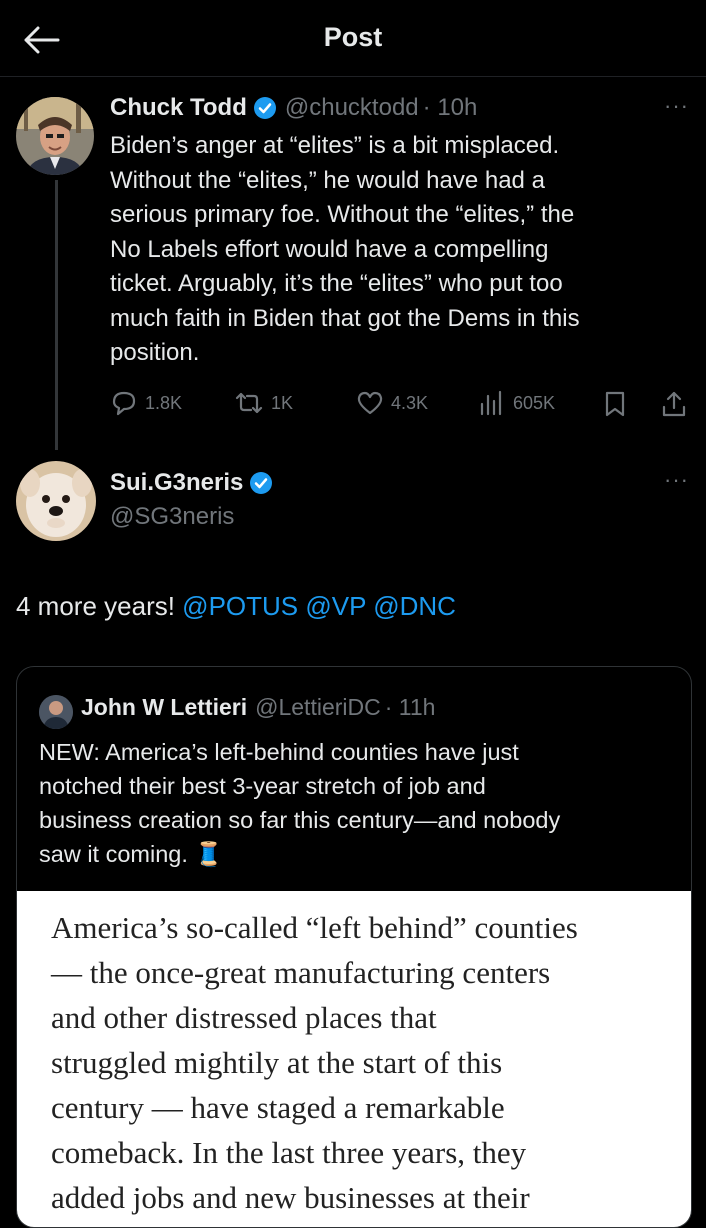 Image resolution: width=706 pixels, height=1228 pixels. I want to click on mention-link: @VP, so click(335, 606).